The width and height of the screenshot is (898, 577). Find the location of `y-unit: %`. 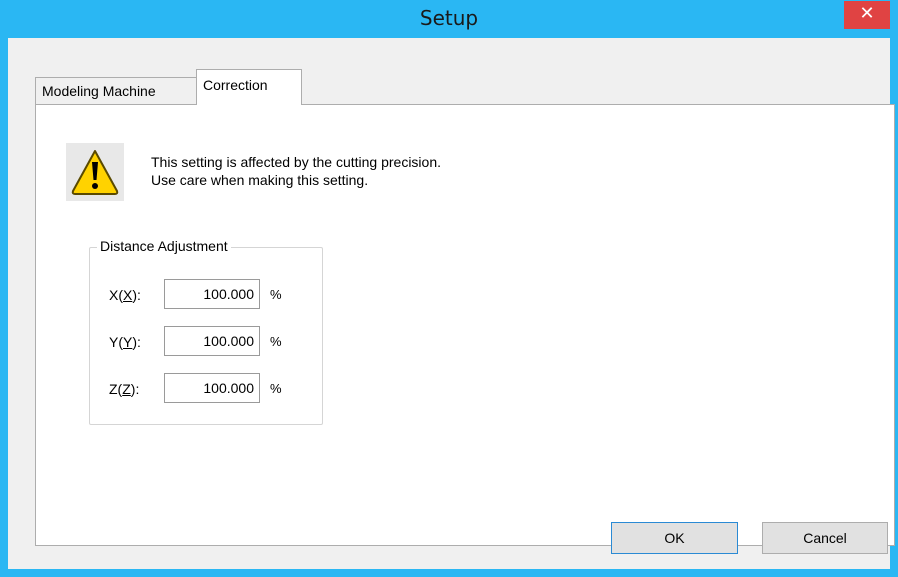

y-unit: % is located at coordinates (276, 341).